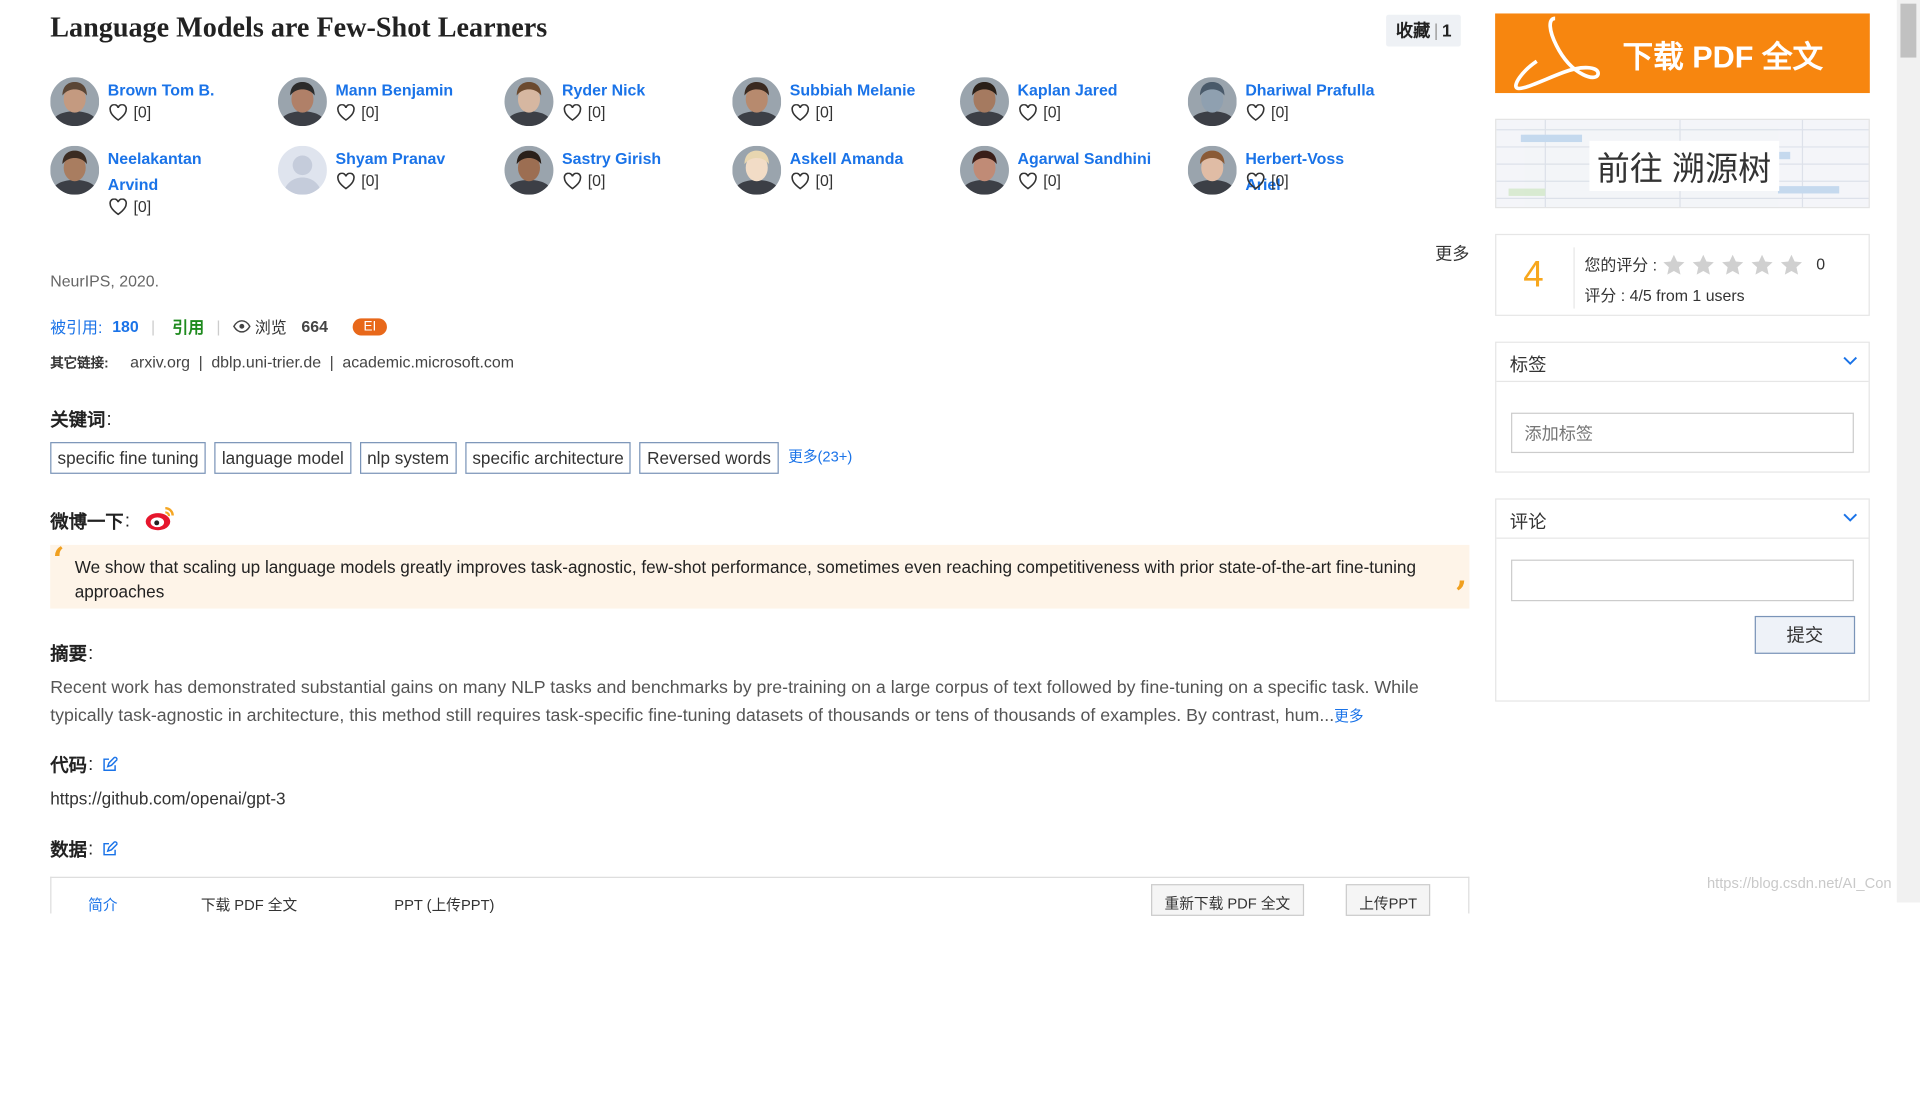 This screenshot has width=1920, height=1106. Describe the element at coordinates (76, 326) in the screenshot. I see `cited-label: 被引用:` at that location.